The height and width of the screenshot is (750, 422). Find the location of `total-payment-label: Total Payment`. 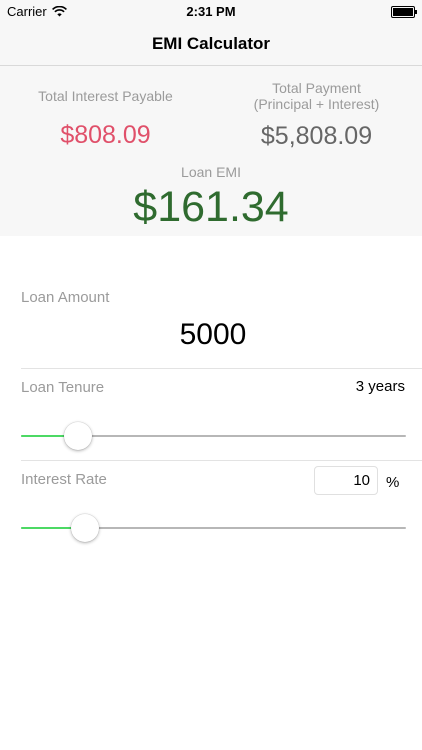

total-payment-label: Total Payment is located at coordinates (316, 88).